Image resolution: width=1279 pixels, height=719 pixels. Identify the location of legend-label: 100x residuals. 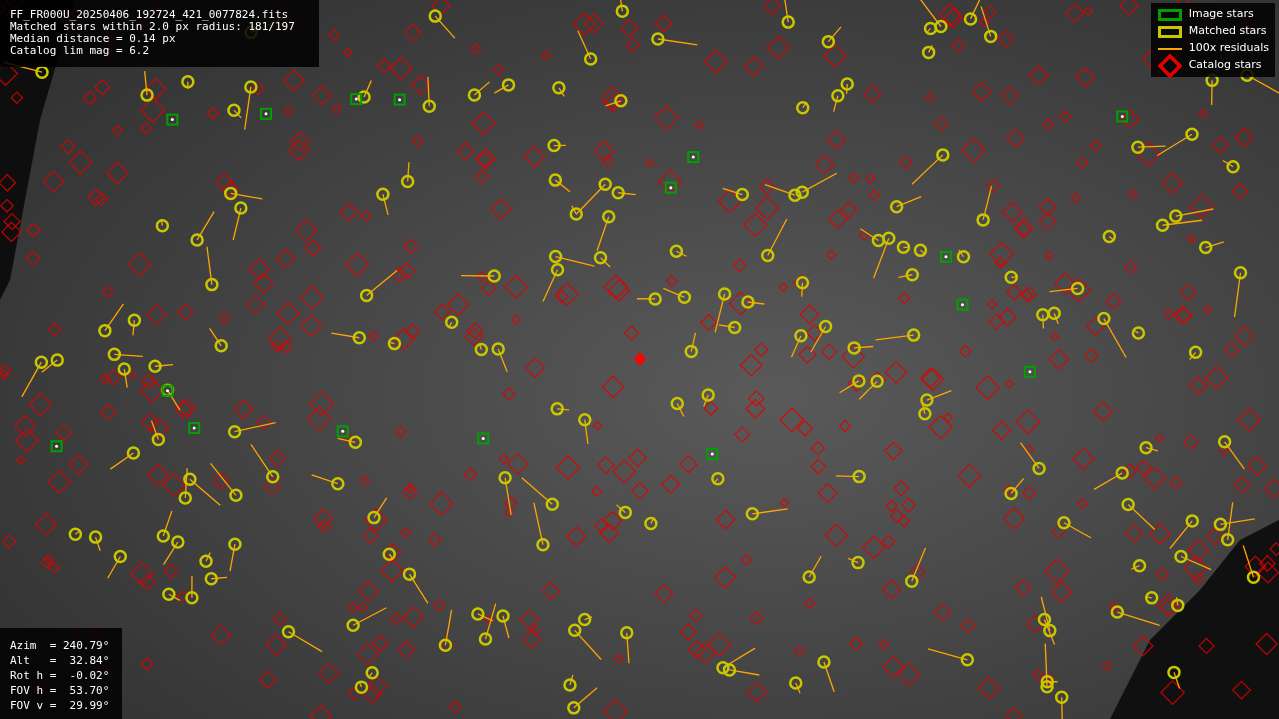
(1228, 48).